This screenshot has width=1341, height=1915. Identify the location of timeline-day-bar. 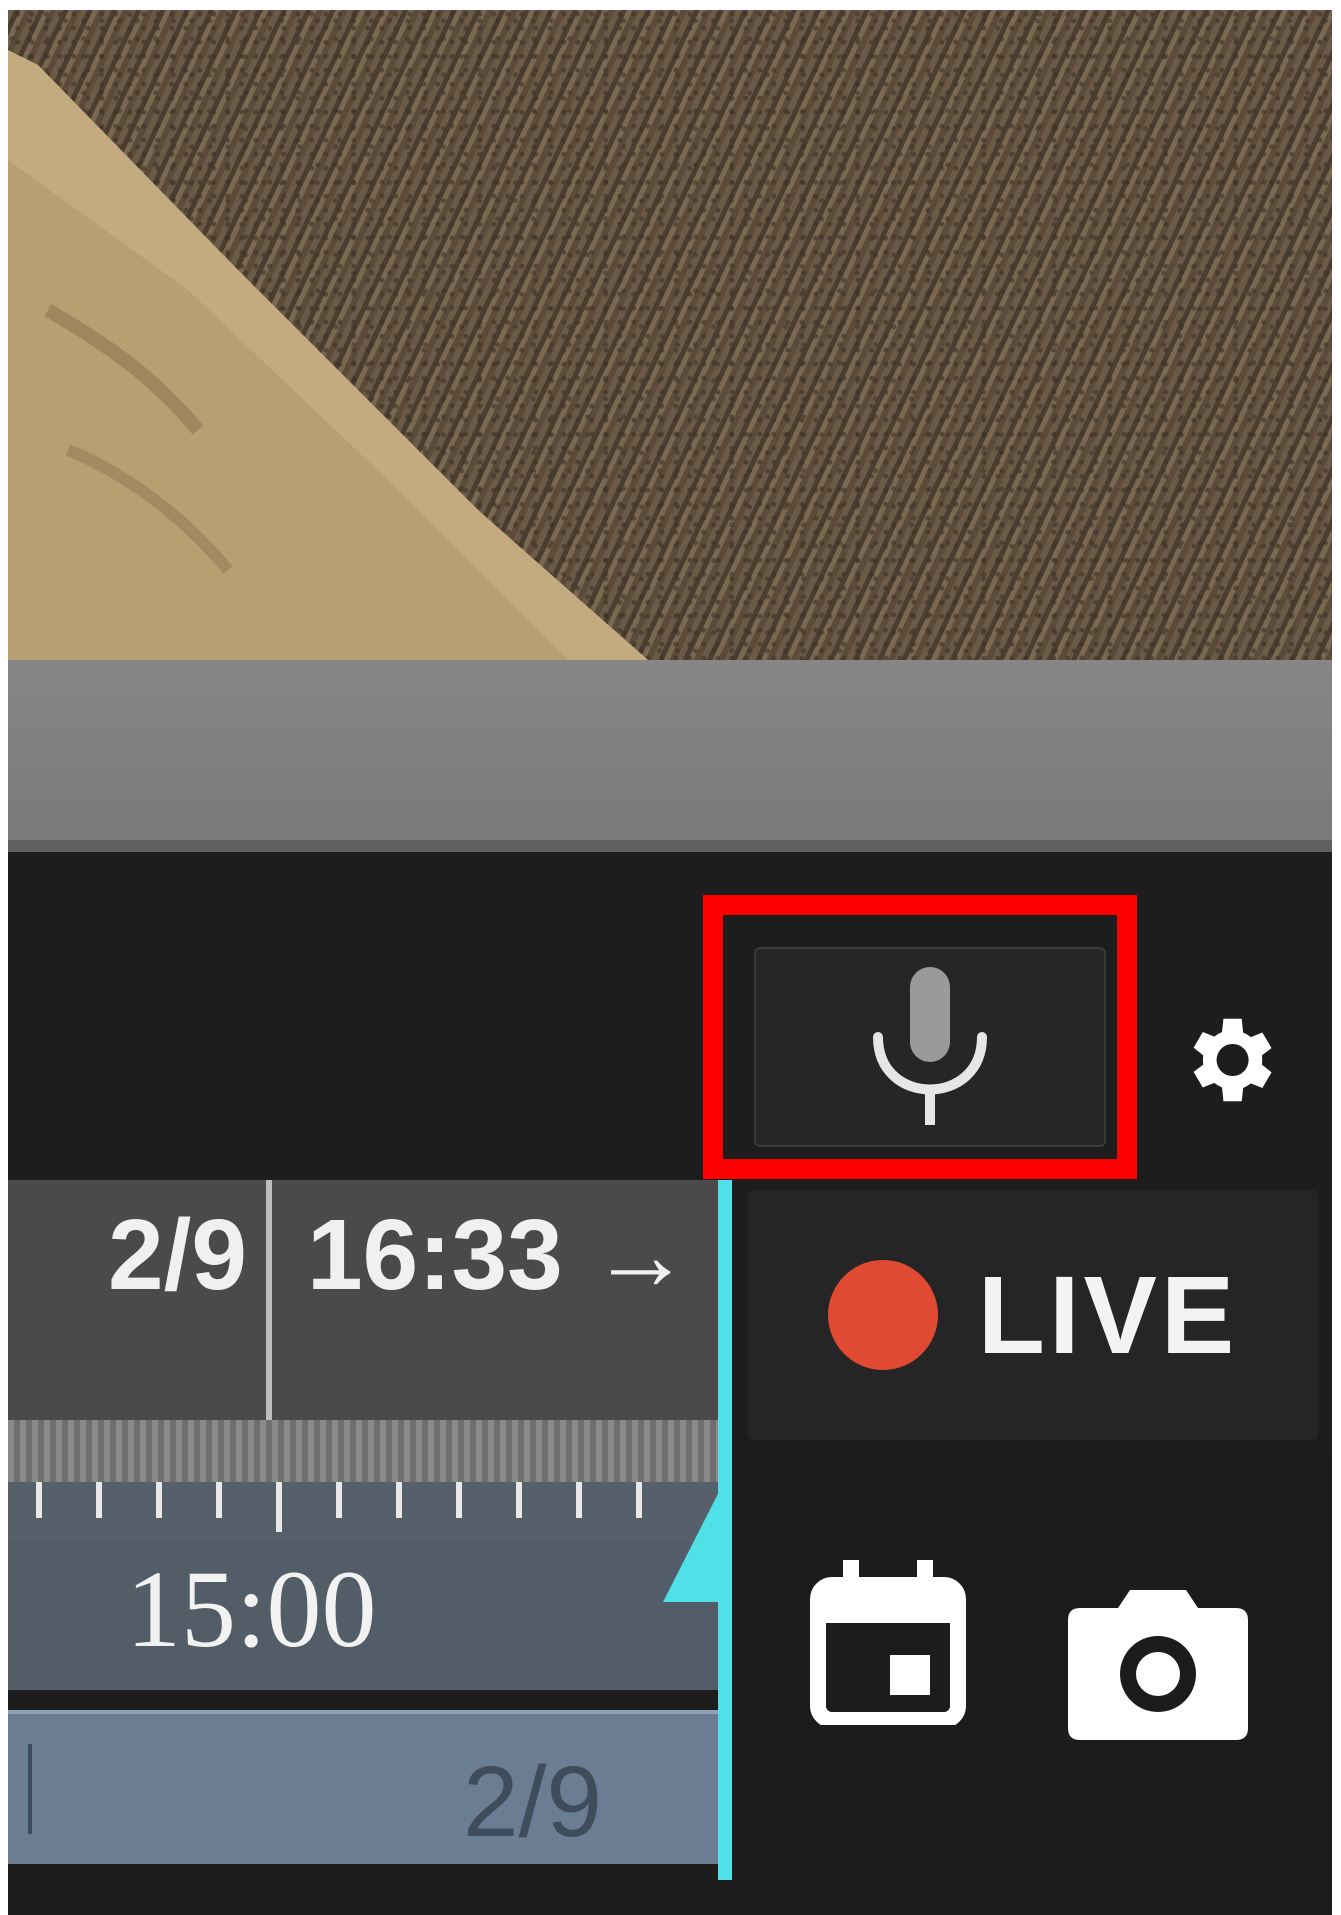
(365, 1787).